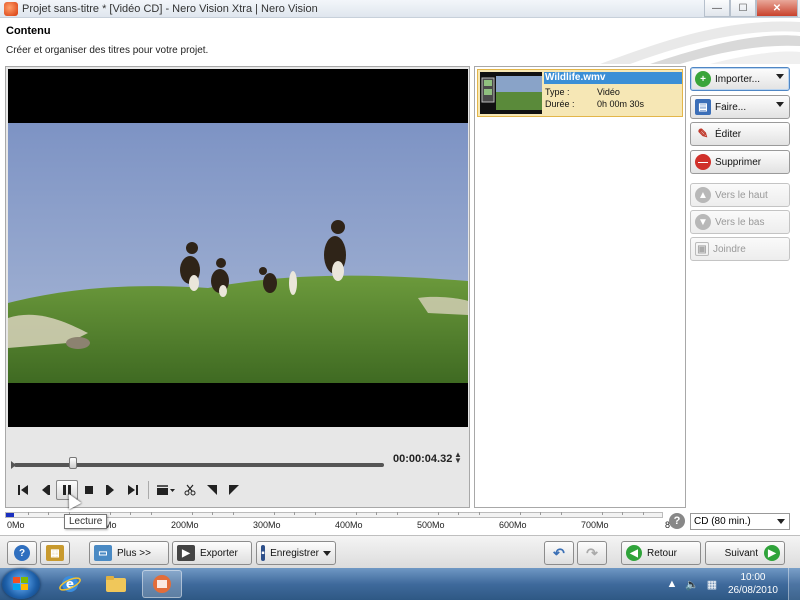 The width and height of the screenshot is (800, 600). I want to click on network-icon: ▦, so click(712, 584).